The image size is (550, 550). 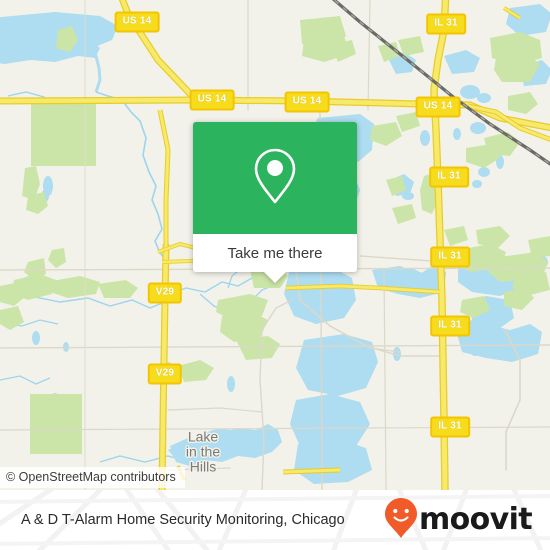 I want to click on popup-tail, so click(x=275, y=277).